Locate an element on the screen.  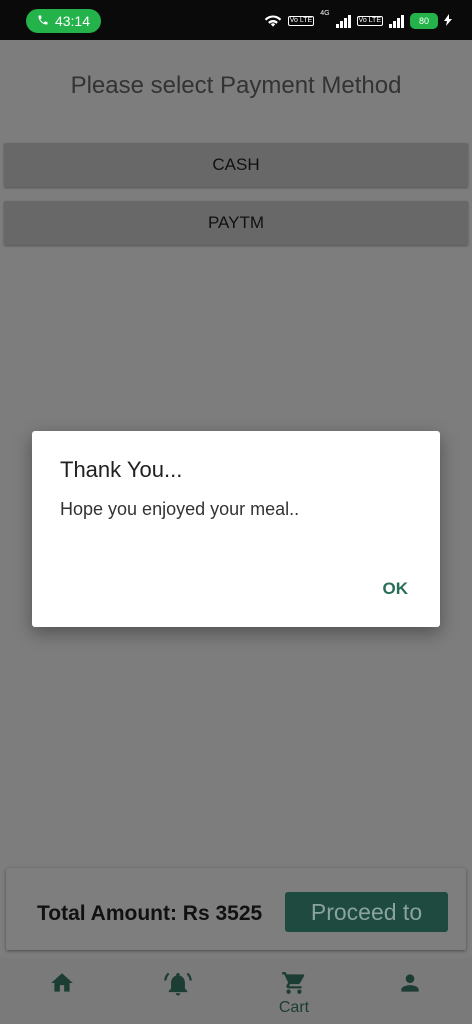
network-type-label: 4G is located at coordinates (325, 13).